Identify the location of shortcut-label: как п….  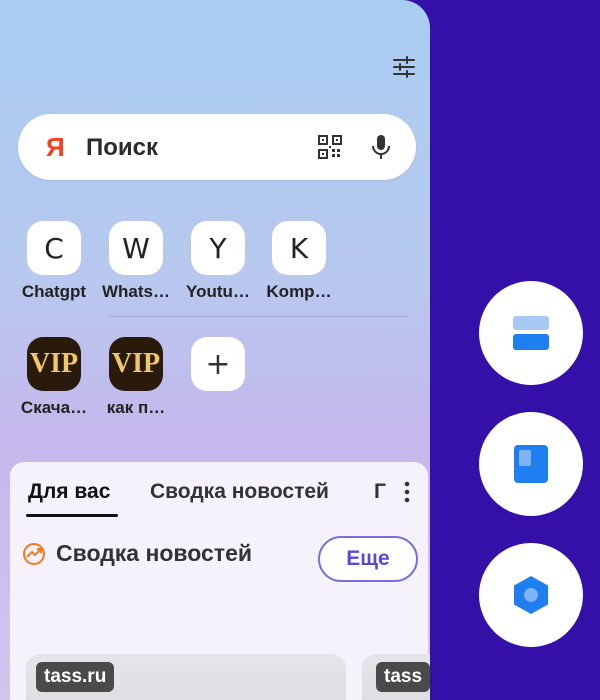
(136, 407).